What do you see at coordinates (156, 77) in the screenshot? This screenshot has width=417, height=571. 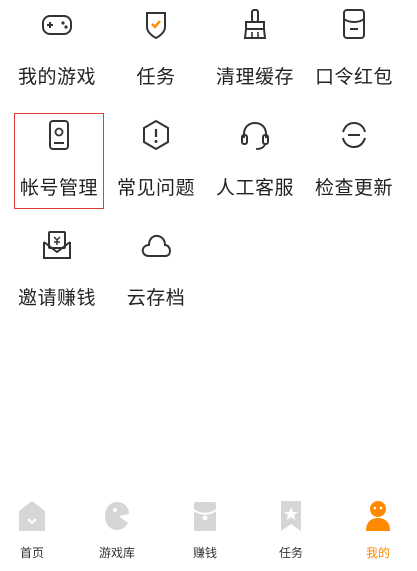 I see `menu-item-label: 任务` at bounding box center [156, 77].